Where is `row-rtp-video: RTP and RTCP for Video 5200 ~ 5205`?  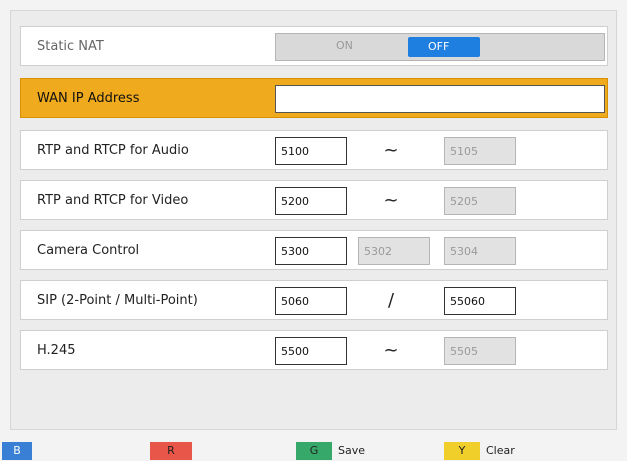 row-rtp-video: RTP and RTCP for Video 5200 ~ 5205 is located at coordinates (314, 200).